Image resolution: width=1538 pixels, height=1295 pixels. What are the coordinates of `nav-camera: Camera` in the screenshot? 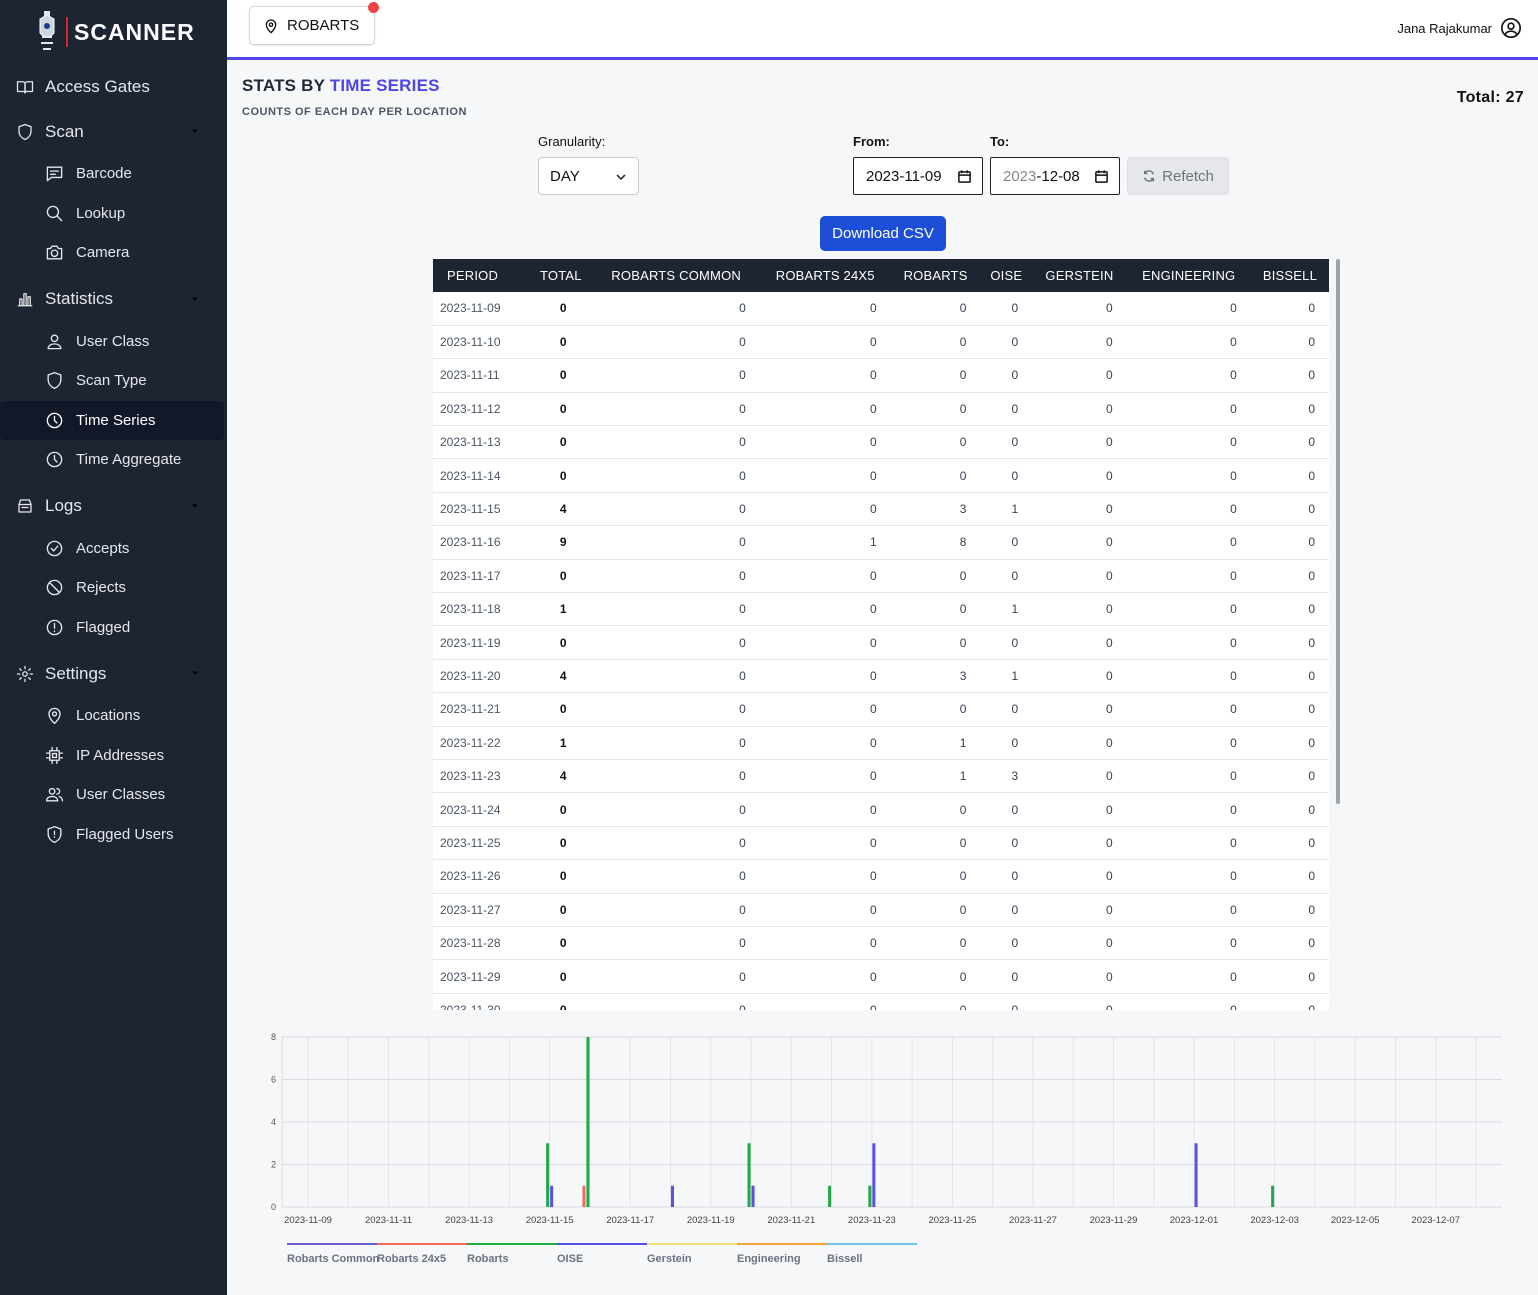 It's located at (112, 253).